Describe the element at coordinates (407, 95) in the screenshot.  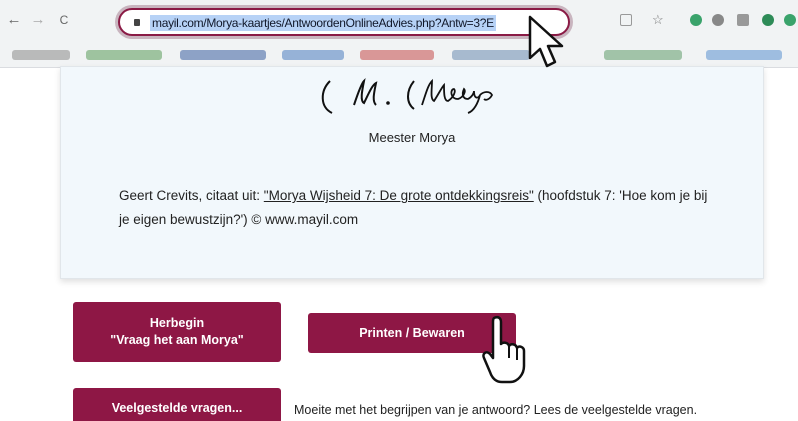
I see `signature-image` at that location.